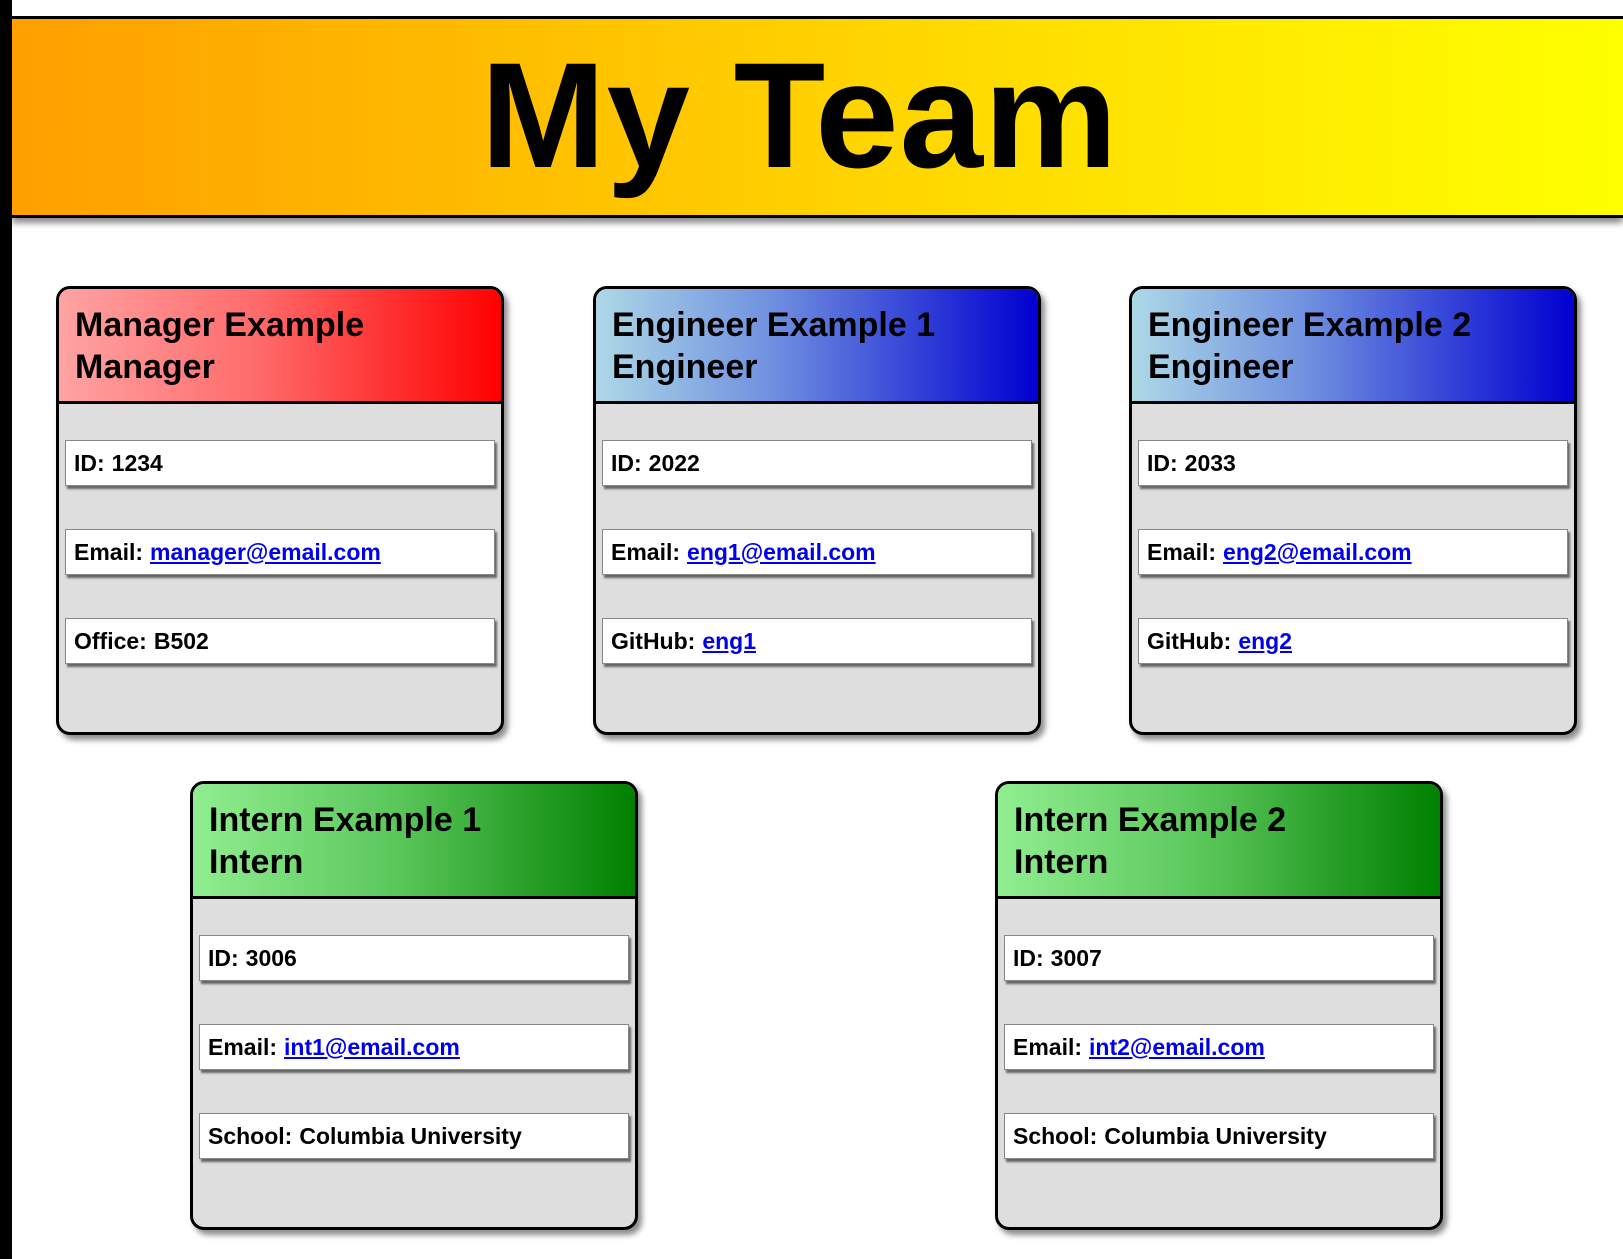  What do you see at coordinates (1177, 1047) in the screenshot?
I see `email-link: int2@email.com` at bounding box center [1177, 1047].